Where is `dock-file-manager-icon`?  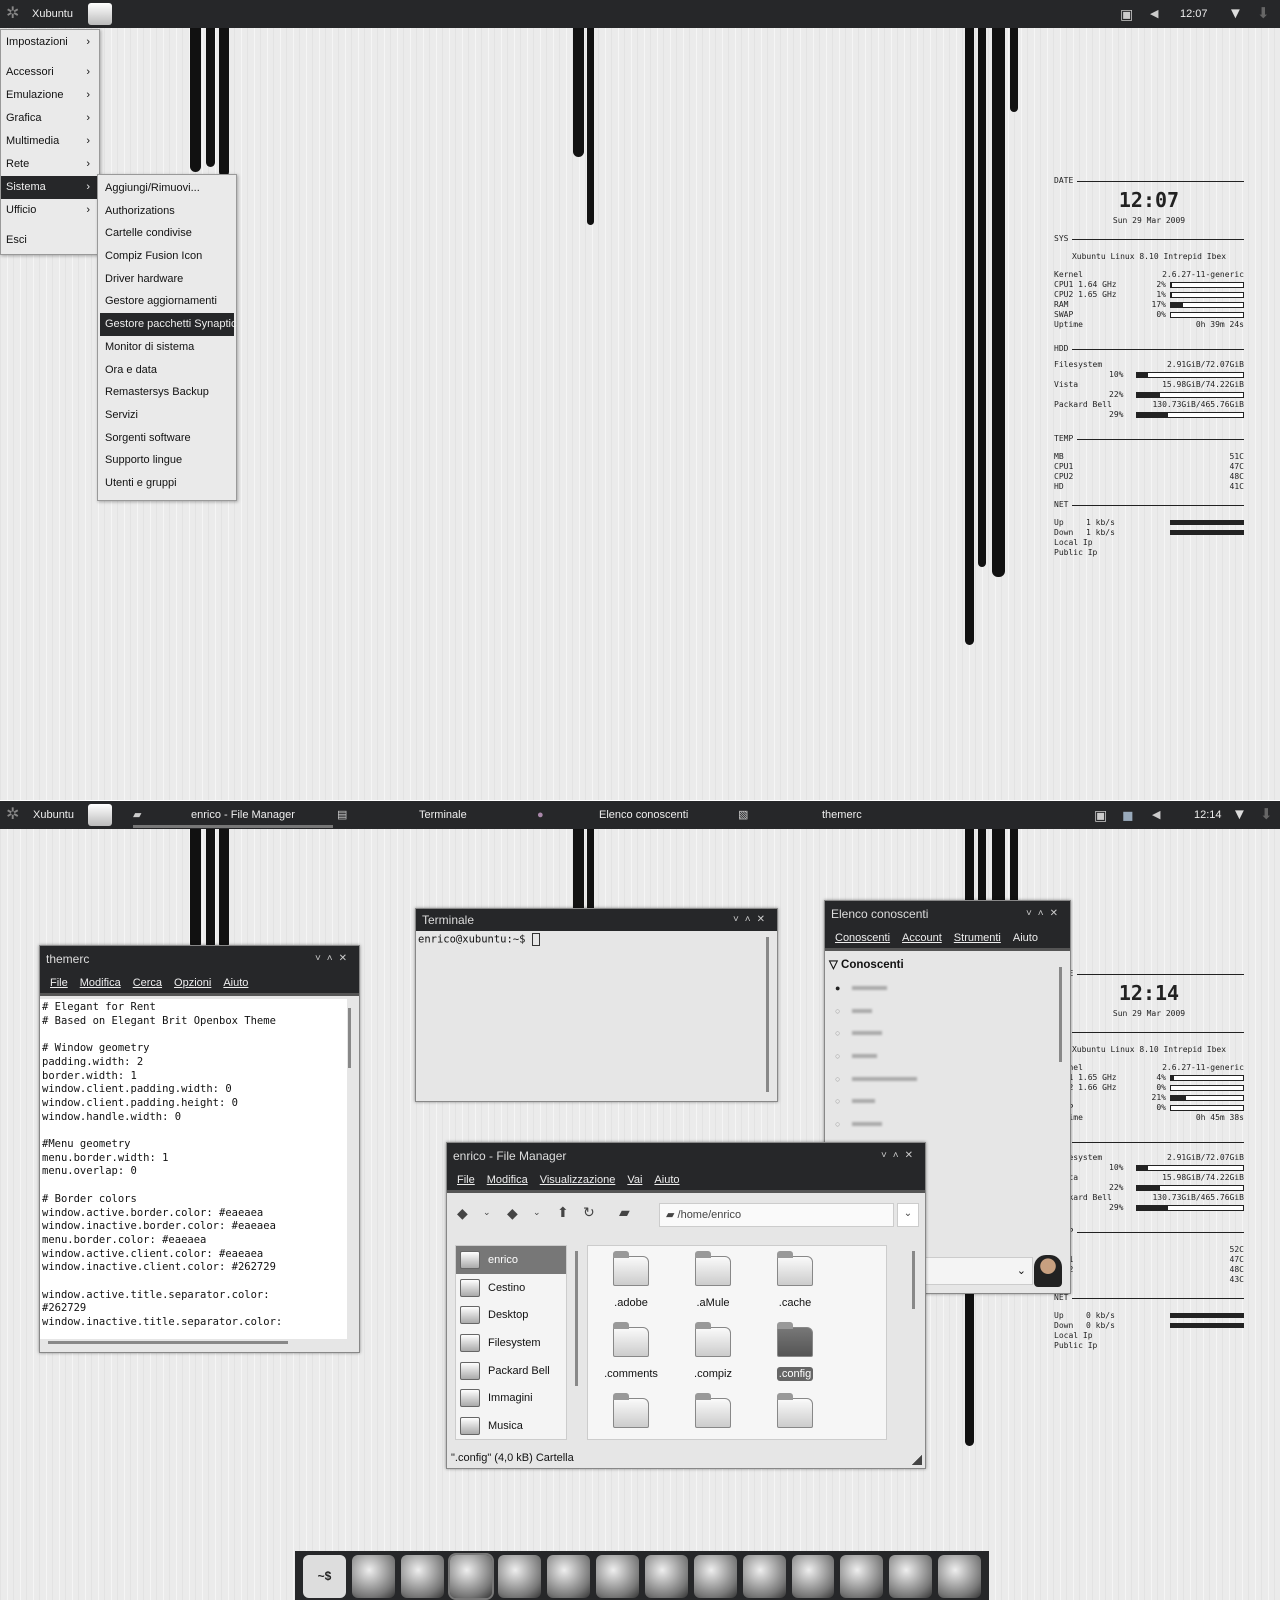 dock-file-manager-icon is located at coordinates (715, 1576).